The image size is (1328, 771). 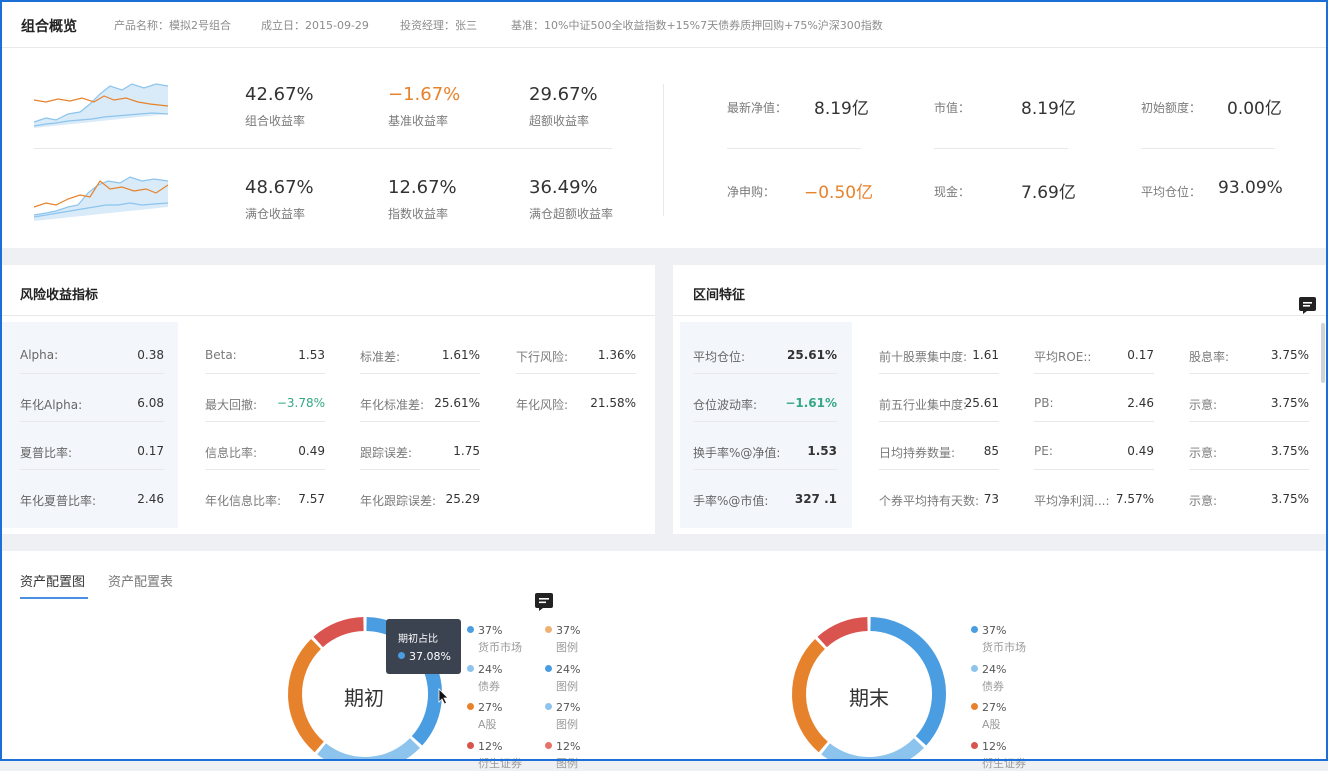 I want to click on return-label-full-excess: 满仓超额收益率, so click(x=571, y=214).